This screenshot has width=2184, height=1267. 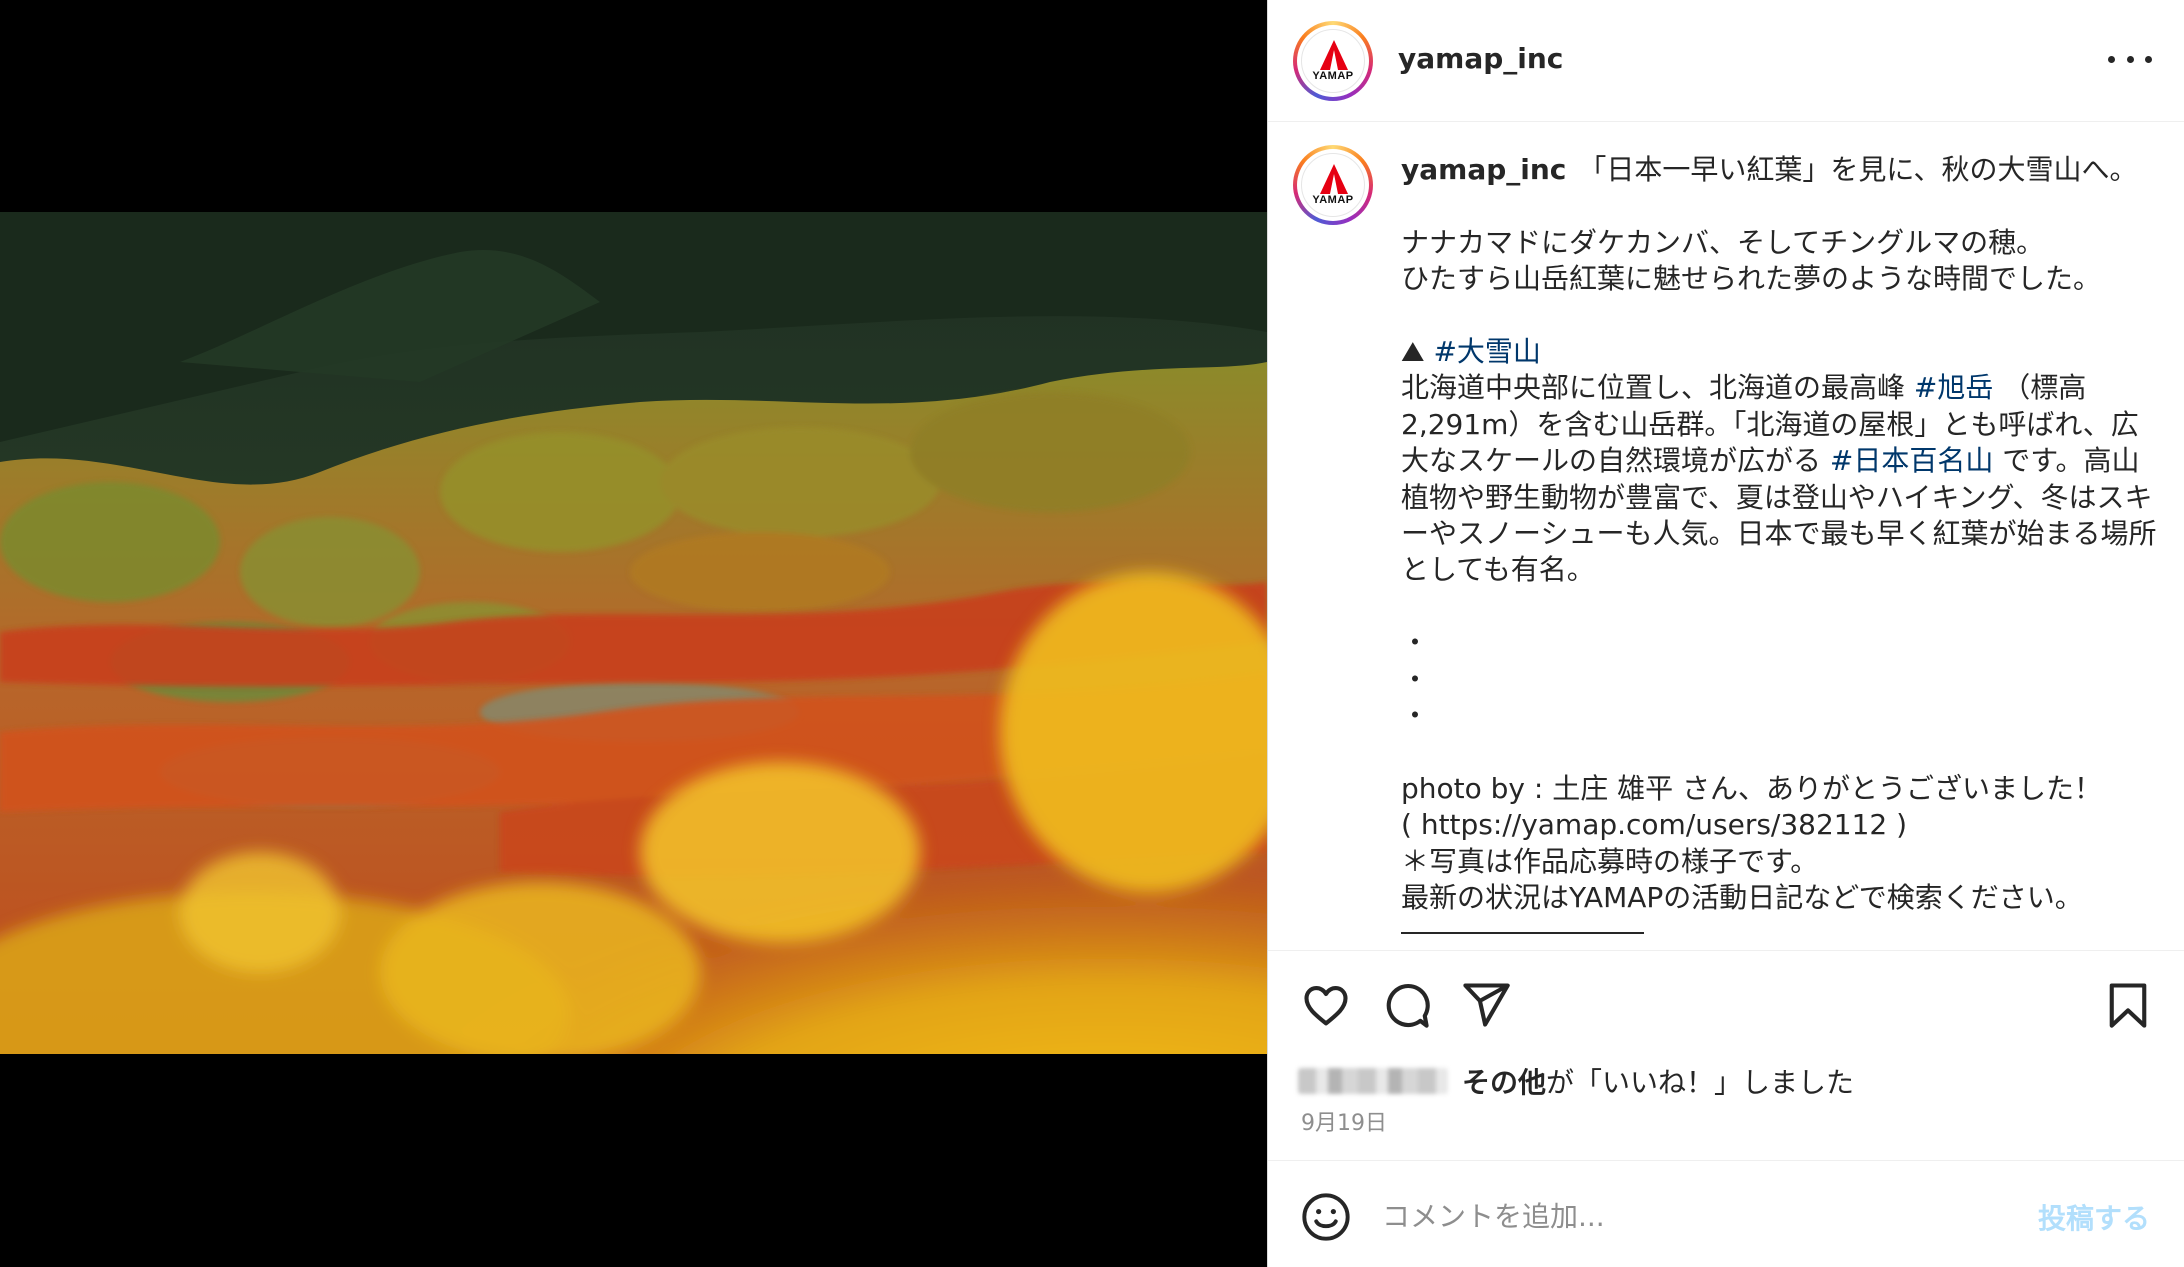 I want to click on caption-avatar: YAMAP, so click(x=1333, y=185).